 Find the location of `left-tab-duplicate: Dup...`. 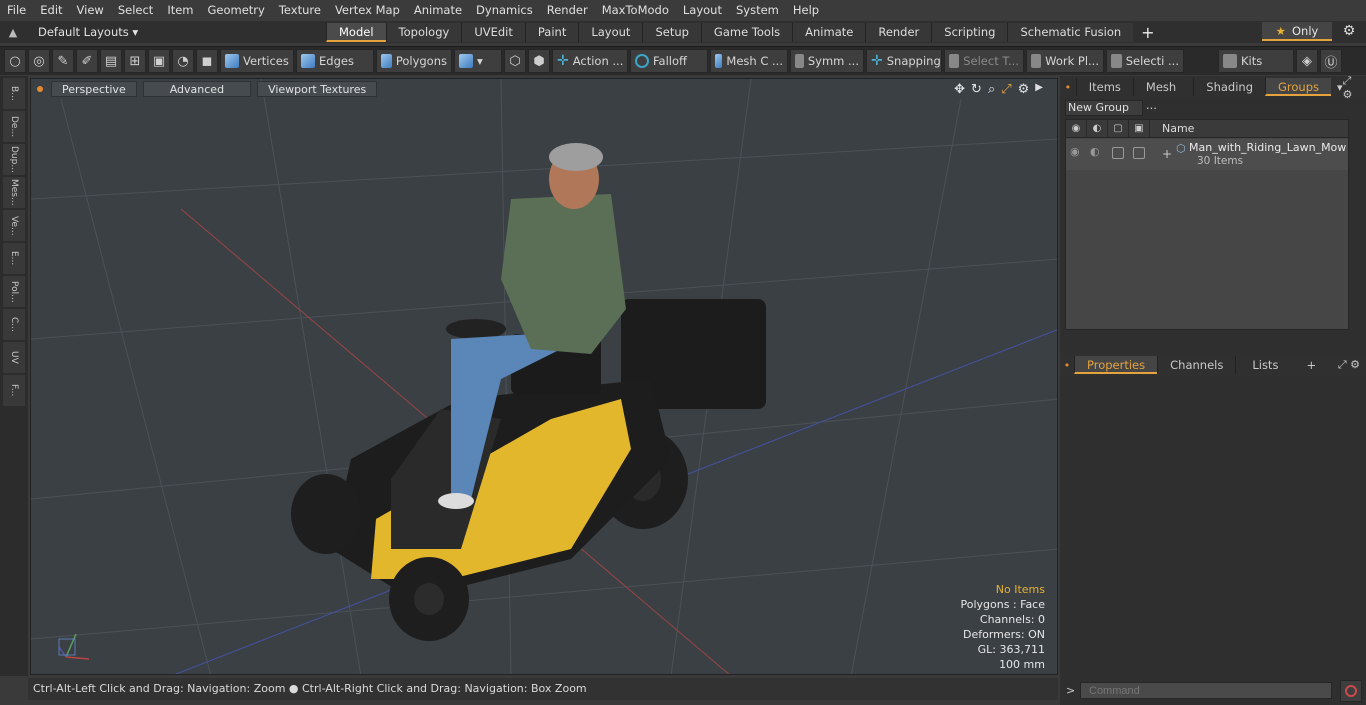

left-tab-duplicate: Dup... is located at coordinates (14, 159).